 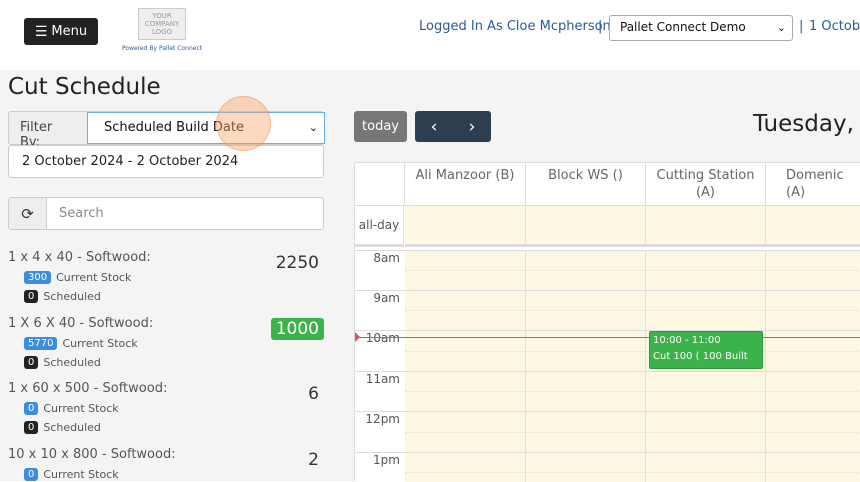 What do you see at coordinates (706, 350) in the screenshot?
I see `calendar-event: 10:00 - 11:00 Cut 100 ( 100 Built` at bounding box center [706, 350].